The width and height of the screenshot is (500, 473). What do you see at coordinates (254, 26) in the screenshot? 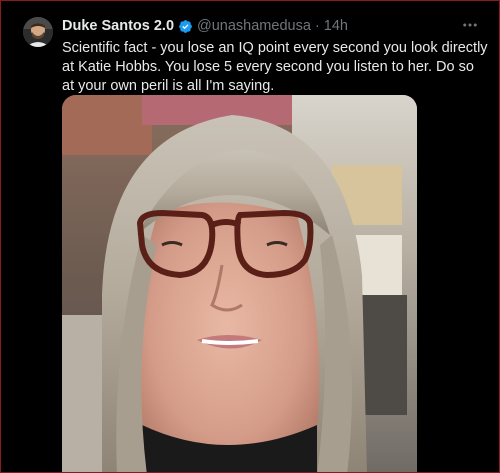
I see `author-handle: @unashamedusa` at bounding box center [254, 26].